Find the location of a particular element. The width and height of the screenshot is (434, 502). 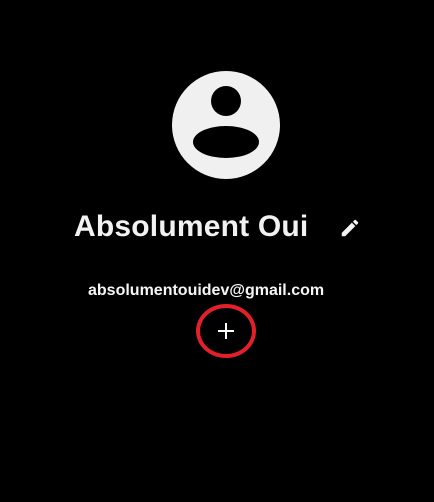

pencil-icon is located at coordinates (350, 228).